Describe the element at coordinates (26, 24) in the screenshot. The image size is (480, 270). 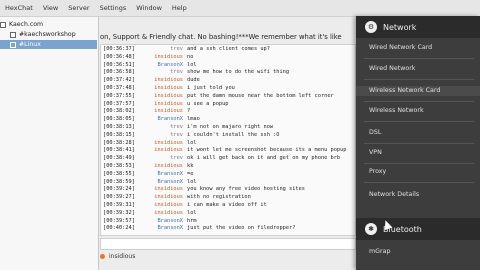
I see `server-name: Kaech.com` at that location.